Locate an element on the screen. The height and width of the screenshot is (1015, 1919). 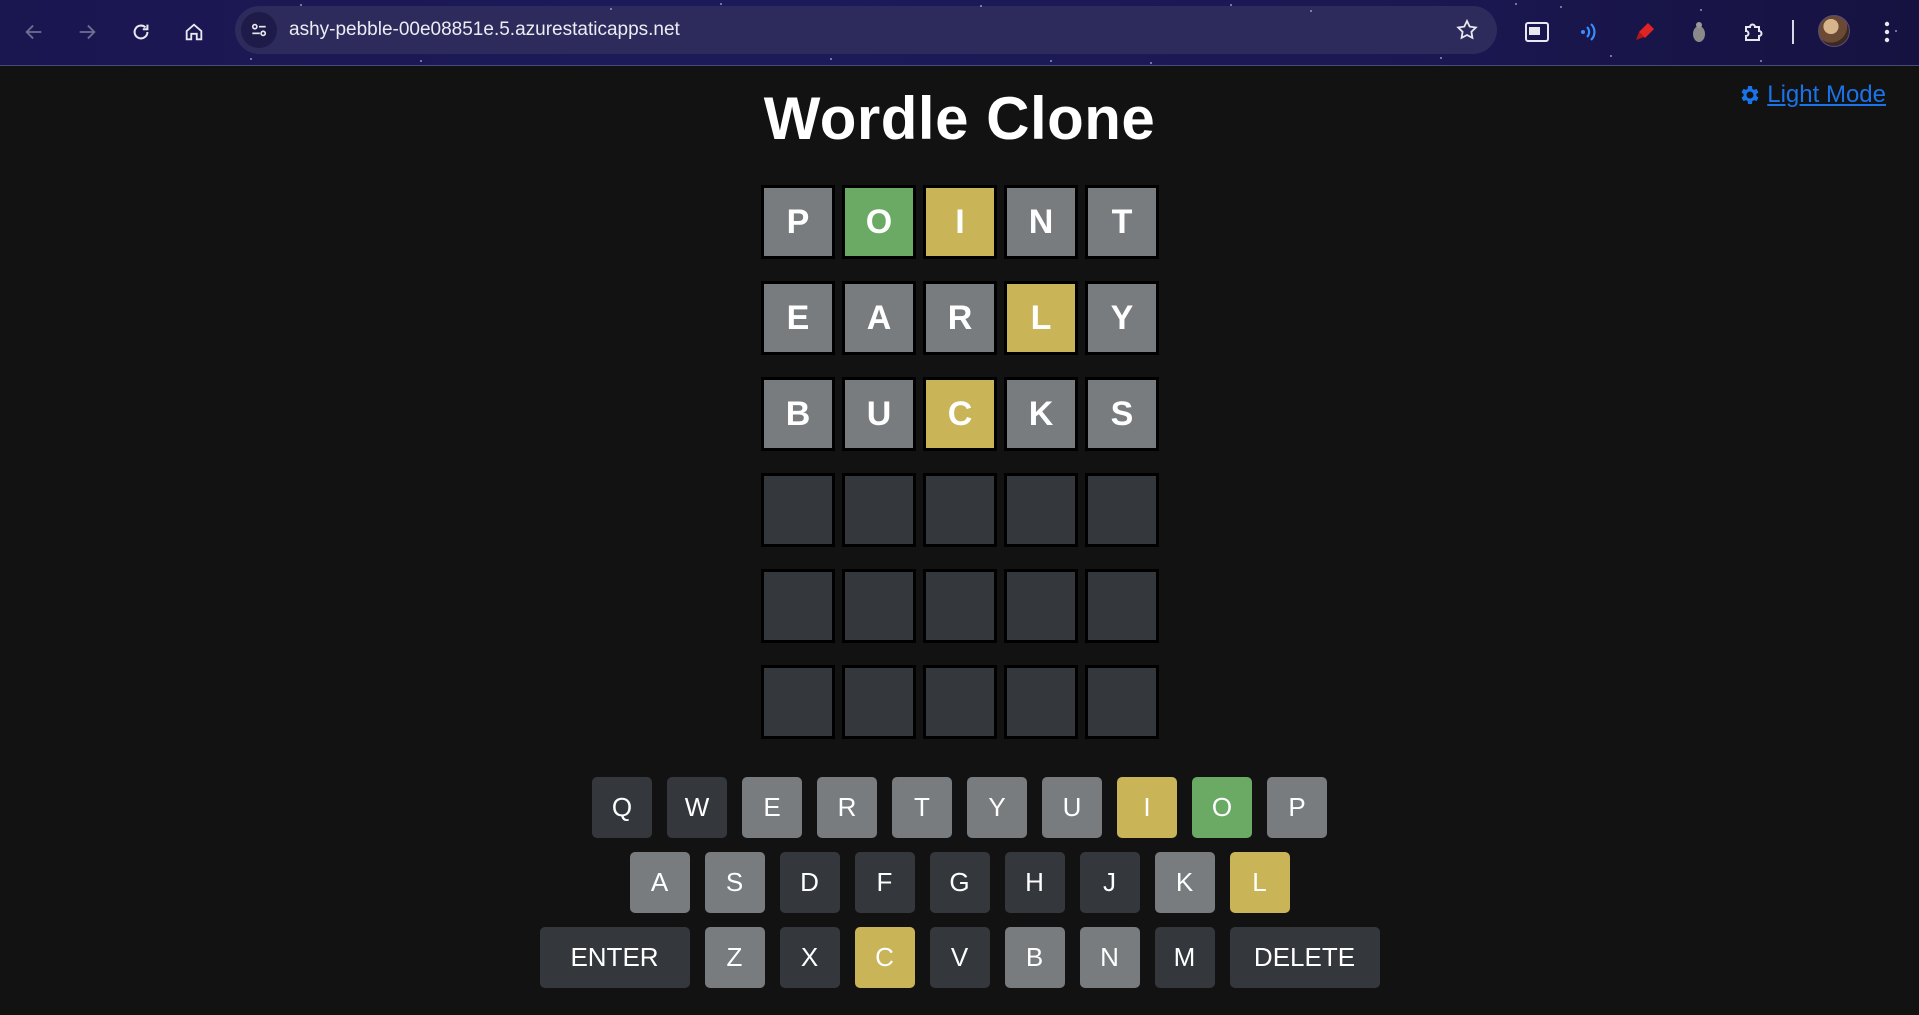
reload-button is located at coordinates (141, 32).